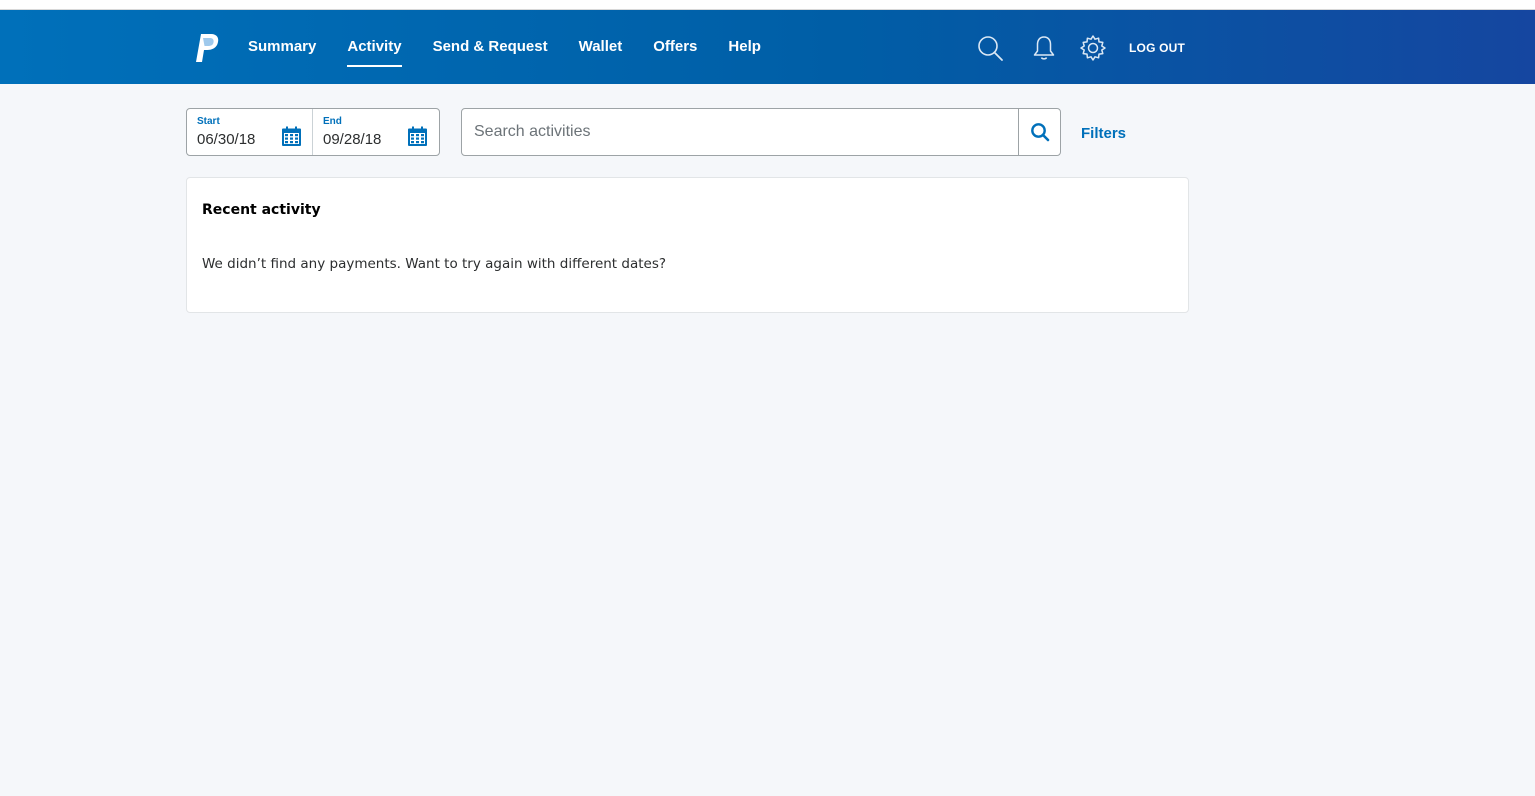 This screenshot has width=1535, height=796. Describe the element at coordinates (332, 121) in the screenshot. I see `end-date-label: End` at that location.